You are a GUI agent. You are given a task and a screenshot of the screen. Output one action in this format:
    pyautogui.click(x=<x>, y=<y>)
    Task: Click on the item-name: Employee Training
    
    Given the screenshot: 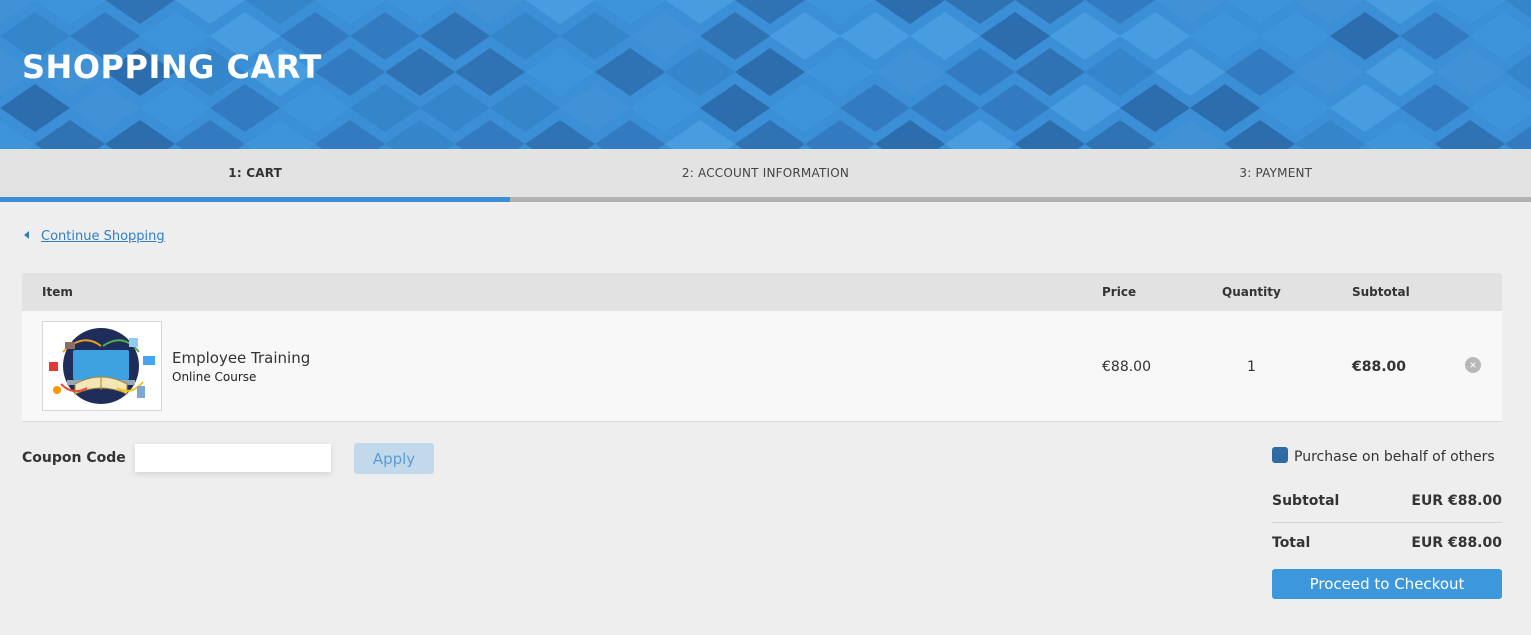 What is the action you would take?
    pyautogui.click(x=241, y=358)
    